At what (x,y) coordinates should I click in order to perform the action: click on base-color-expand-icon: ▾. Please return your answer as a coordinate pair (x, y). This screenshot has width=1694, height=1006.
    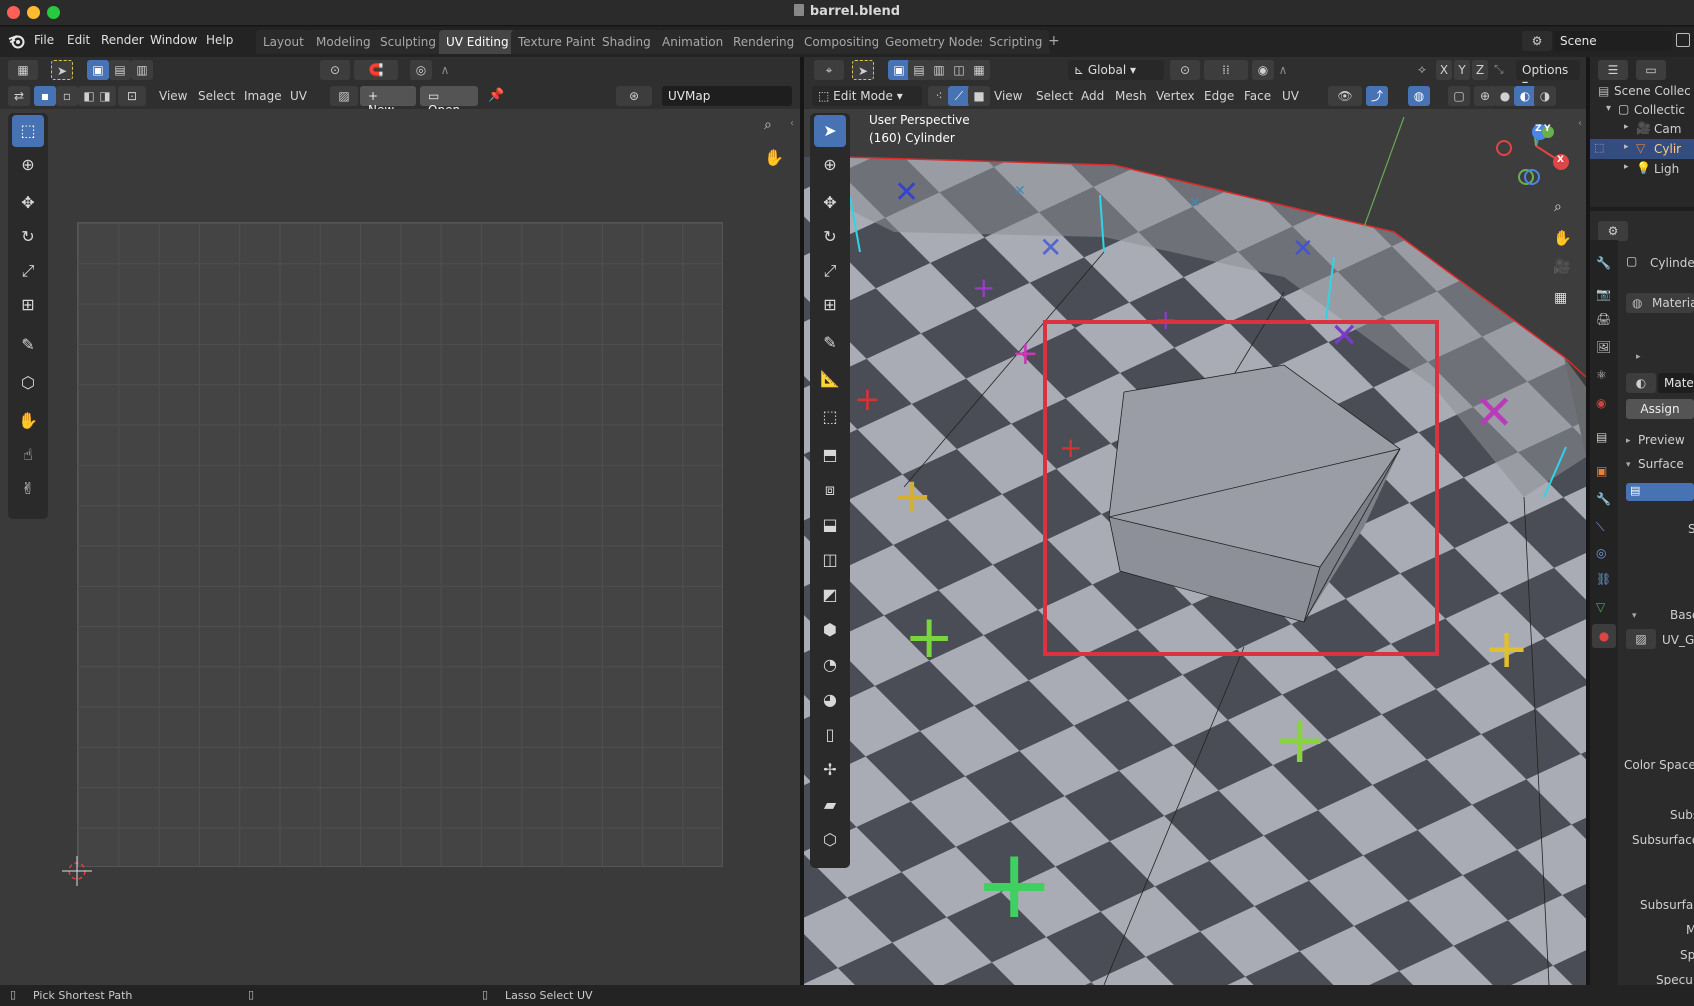
    Looking at the image, I should click on (1634, 616).